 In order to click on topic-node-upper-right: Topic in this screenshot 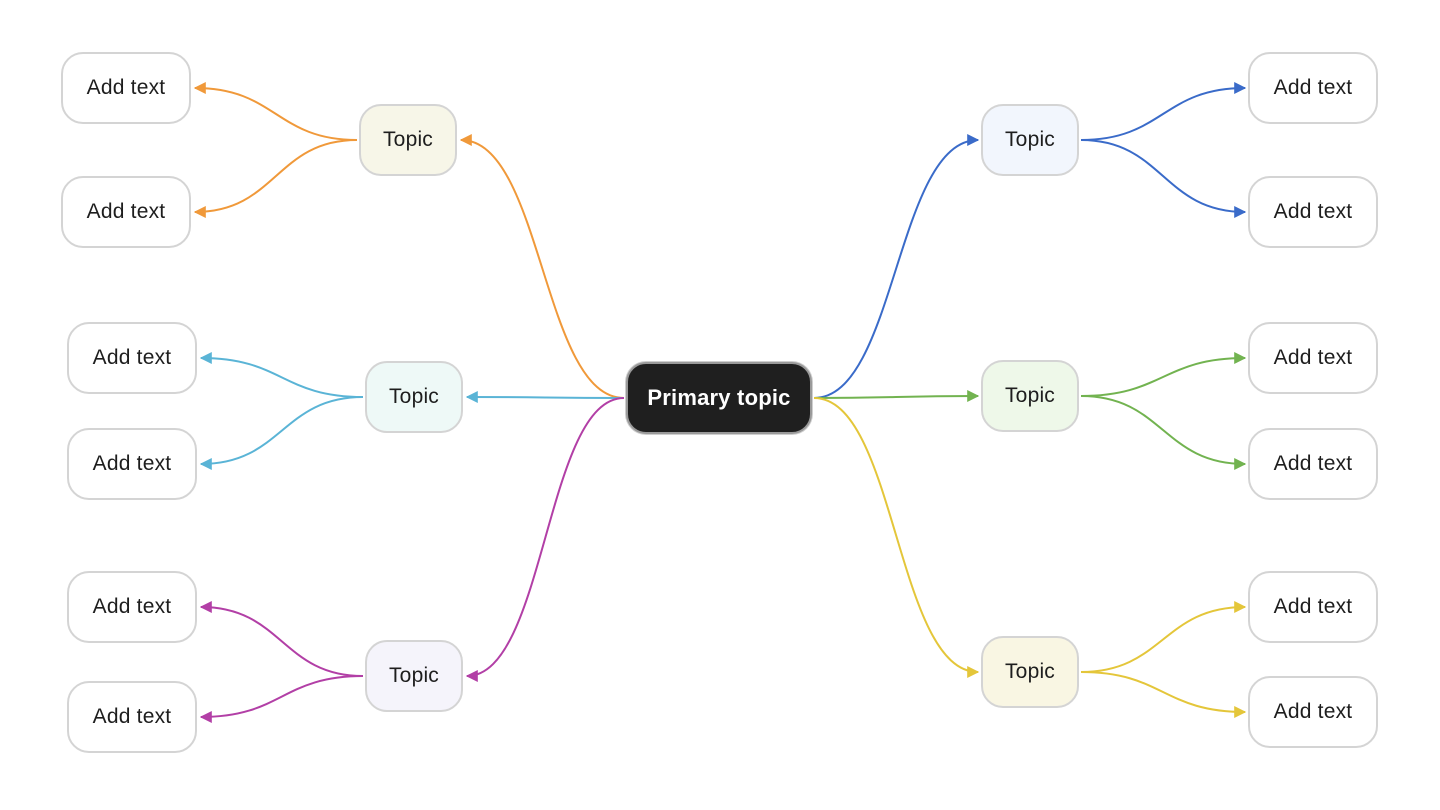, I will do `click(1030, 140)`.